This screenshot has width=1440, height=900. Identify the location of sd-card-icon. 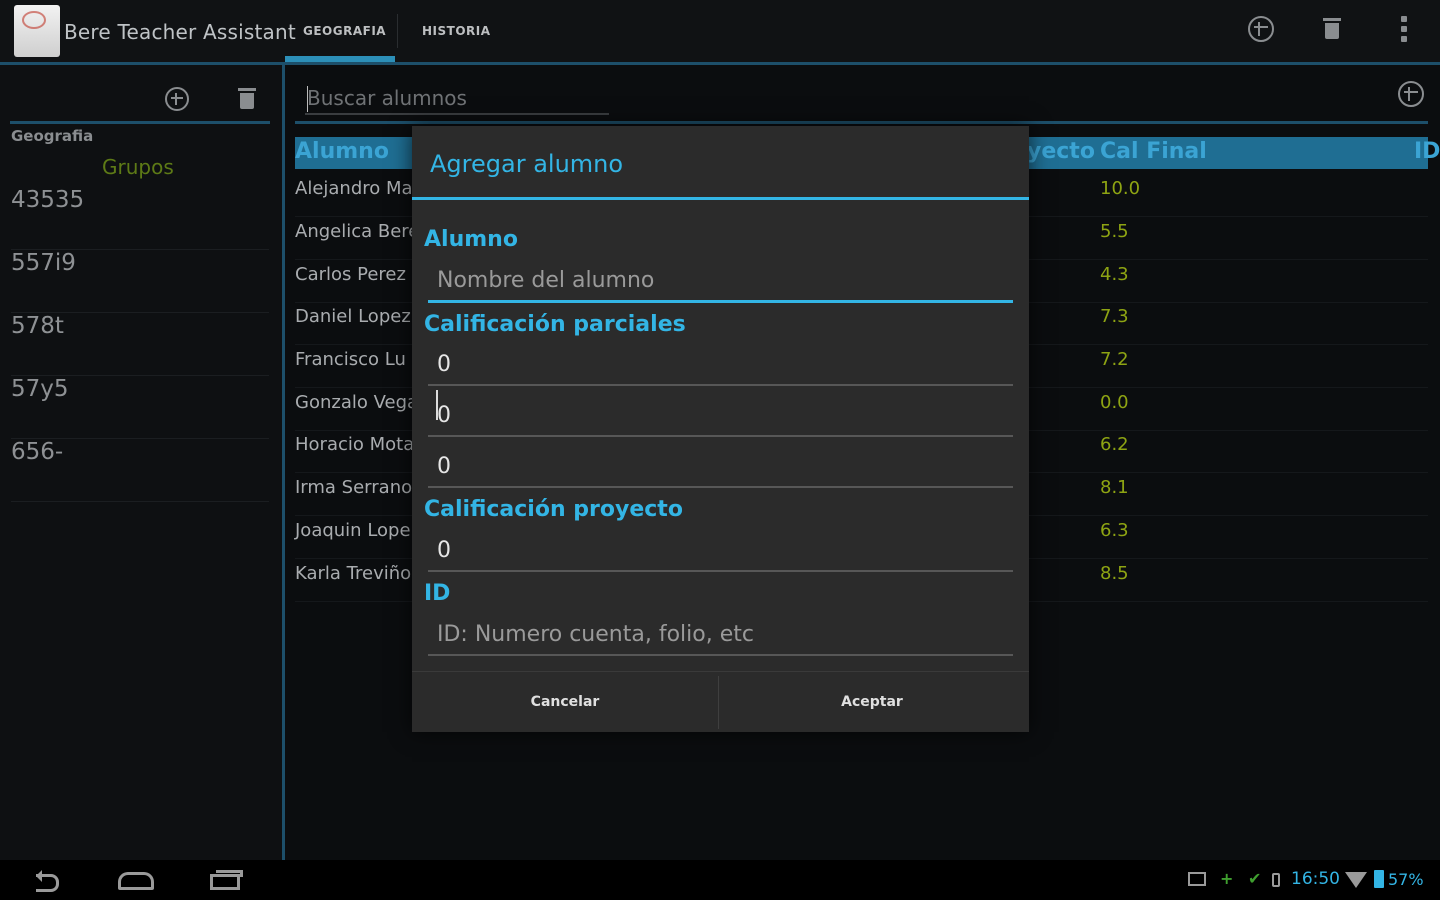
(1276, 880).